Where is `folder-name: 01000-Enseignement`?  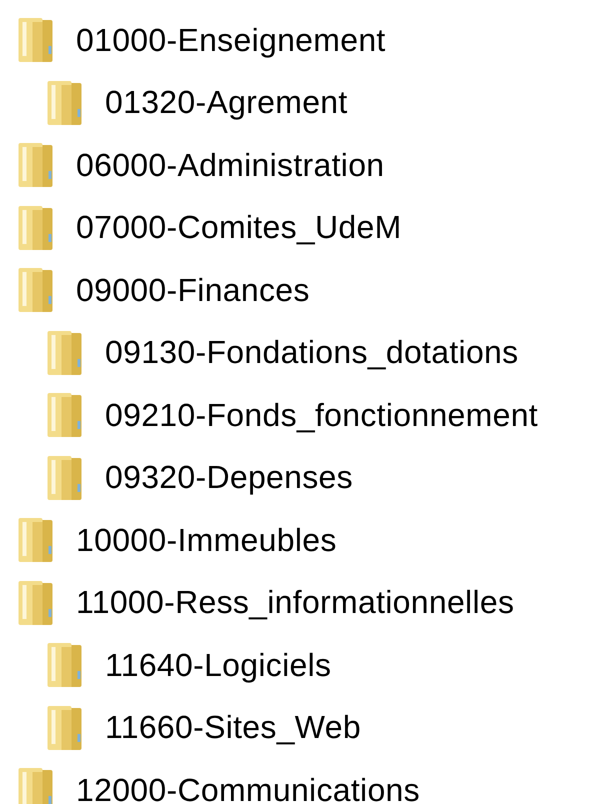 folder-name: 01000-Enseignement is located at coordinates (231, 40).